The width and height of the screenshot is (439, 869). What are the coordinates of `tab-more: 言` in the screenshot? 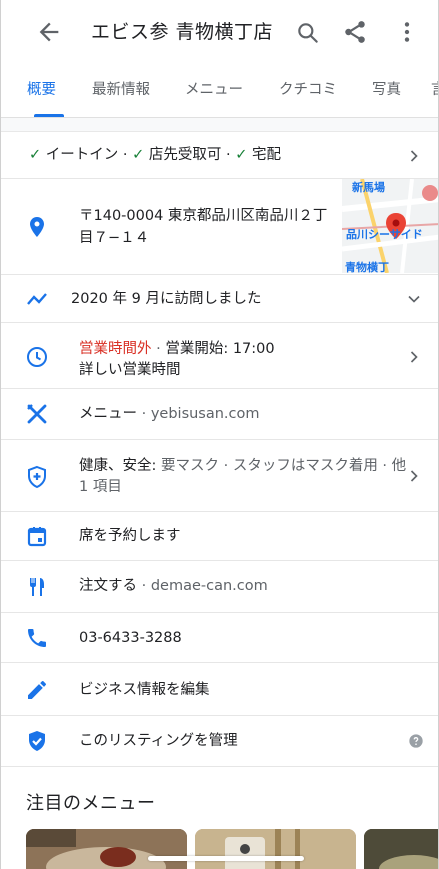 It's located at (434, 88).